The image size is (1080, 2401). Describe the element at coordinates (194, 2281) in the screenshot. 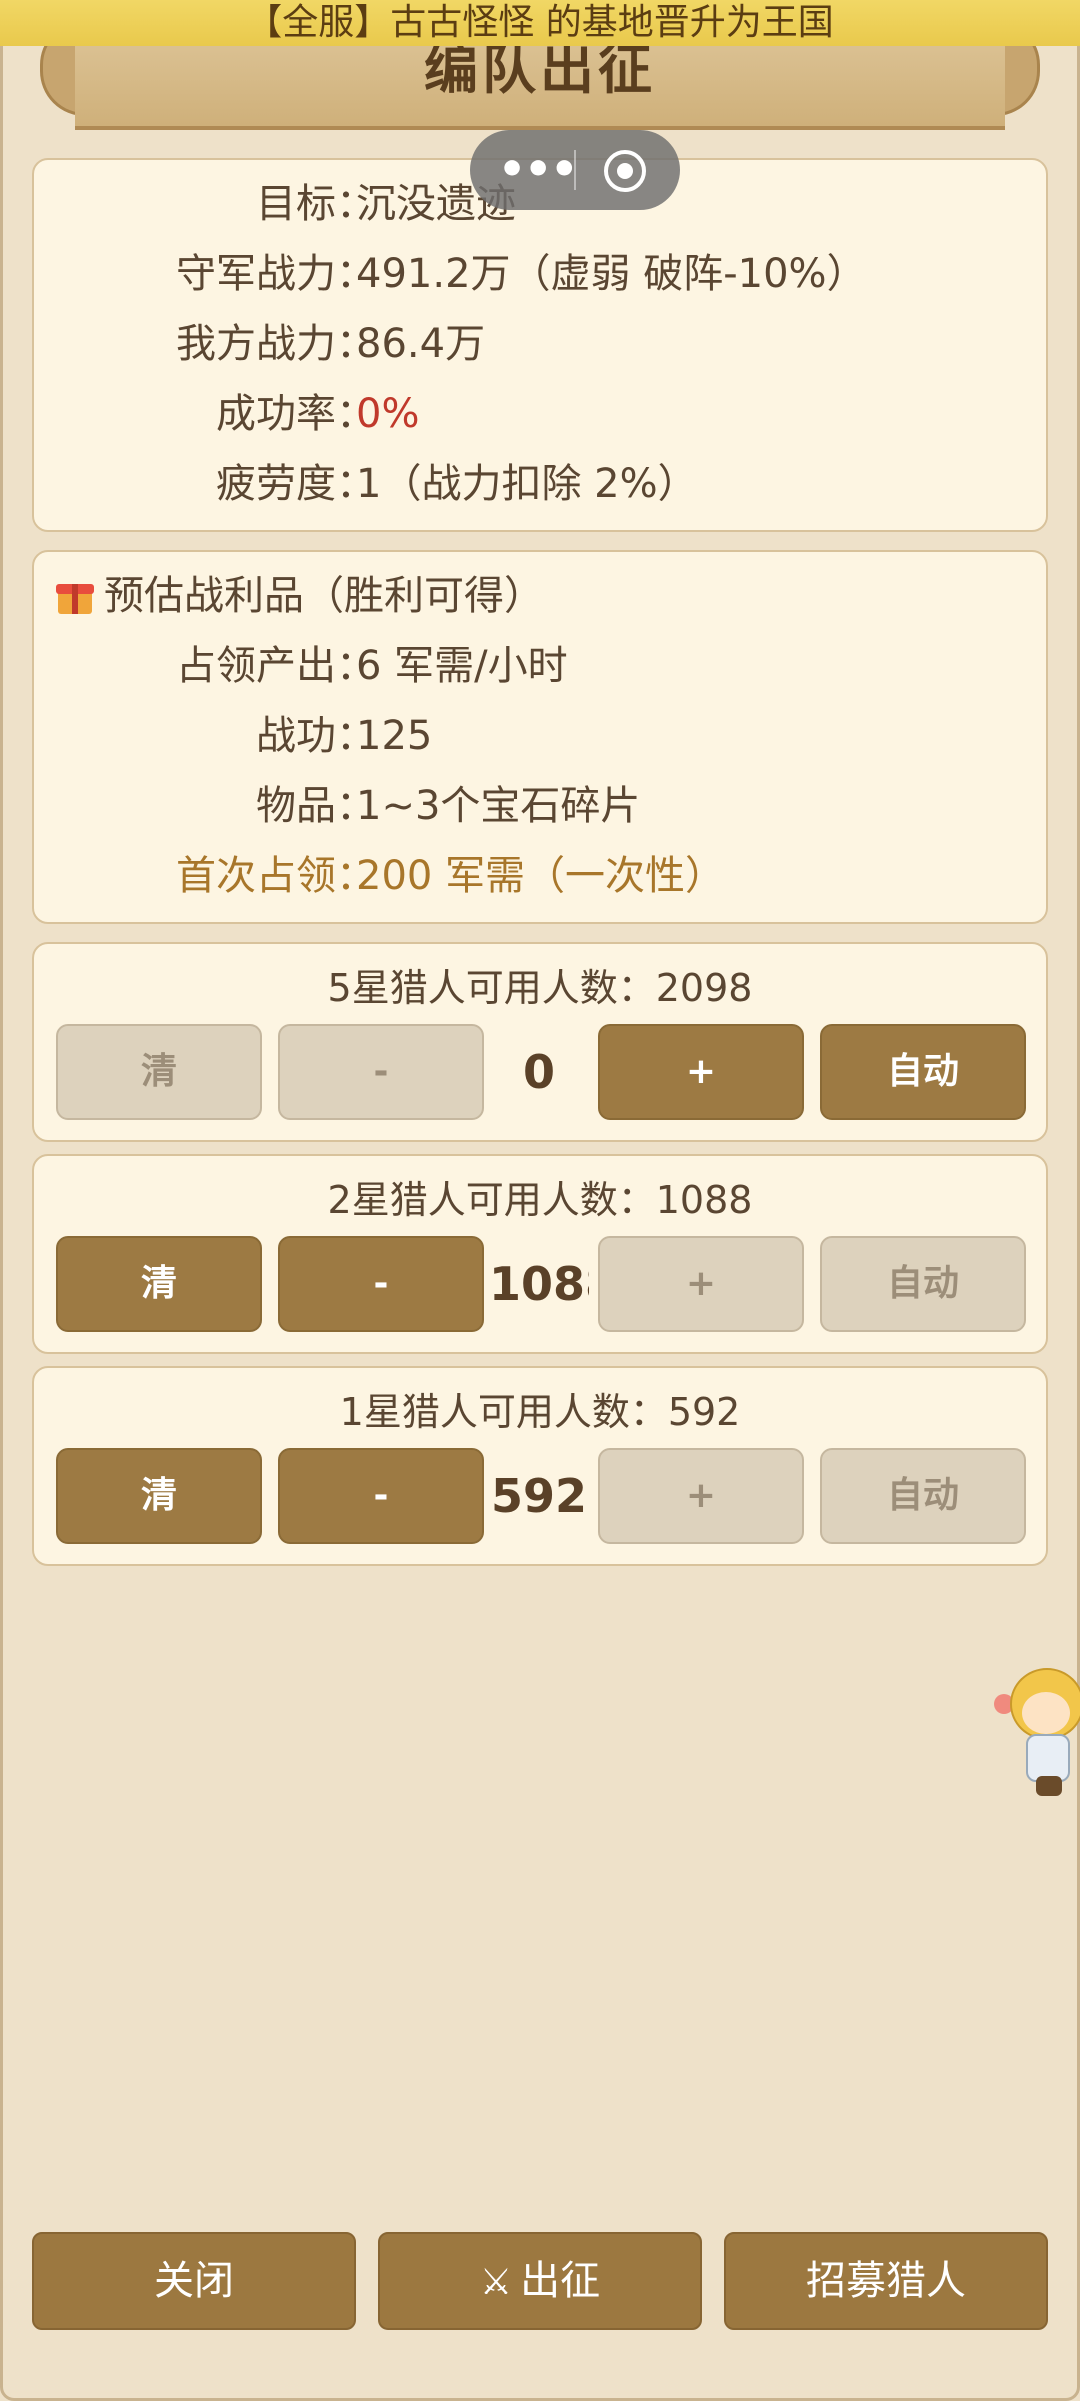

I see `close-button: 关闭` at that location.